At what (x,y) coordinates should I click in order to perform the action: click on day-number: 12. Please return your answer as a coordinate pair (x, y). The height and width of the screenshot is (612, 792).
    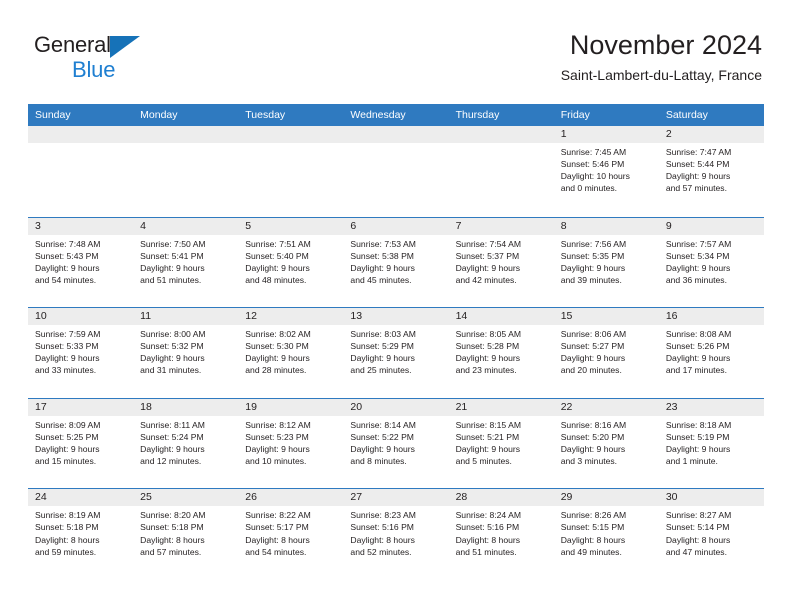
    Looking at the image, I should click on (291, 317).